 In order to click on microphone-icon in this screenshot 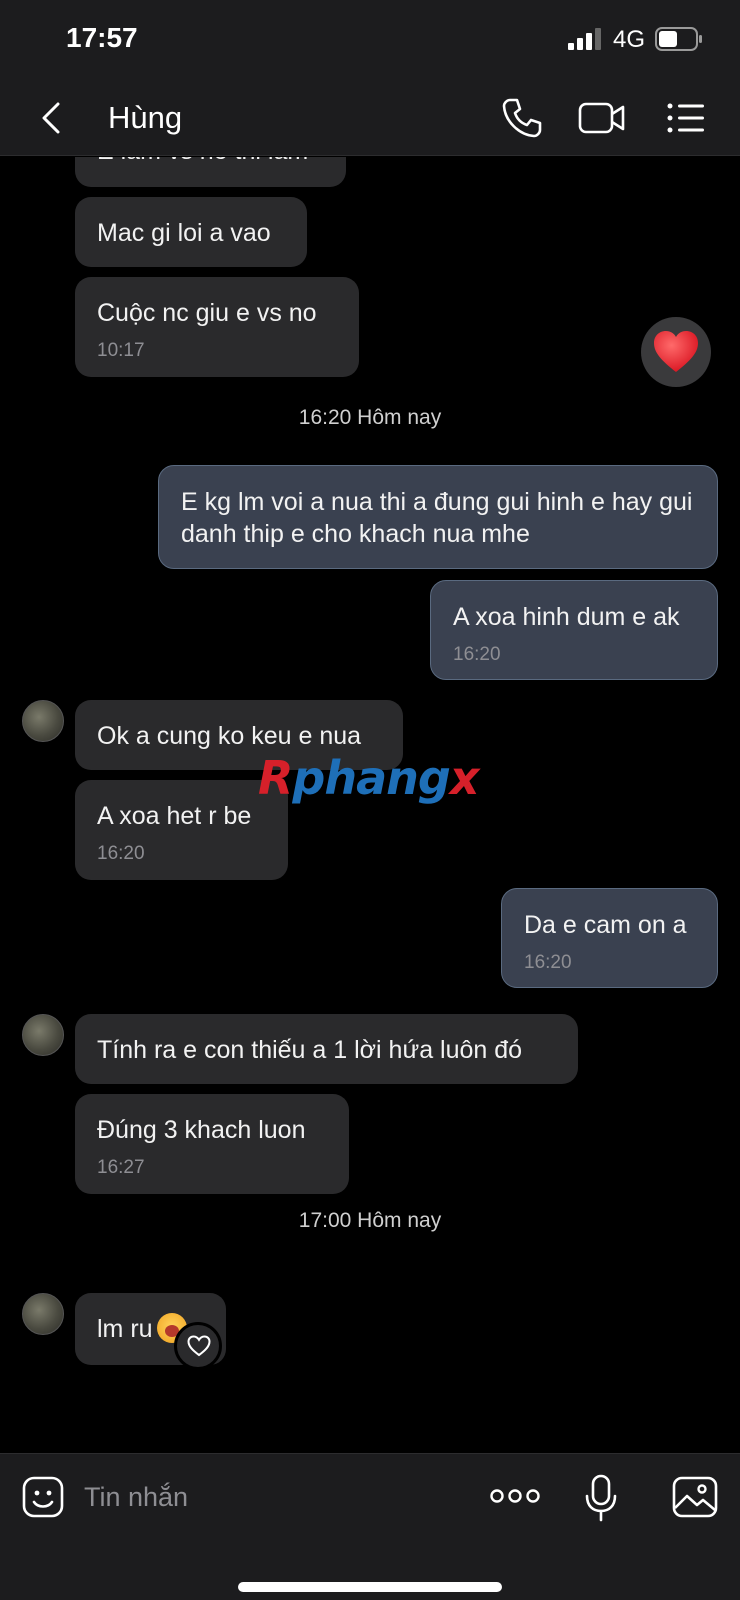, I will do `click(601, 1498)`.